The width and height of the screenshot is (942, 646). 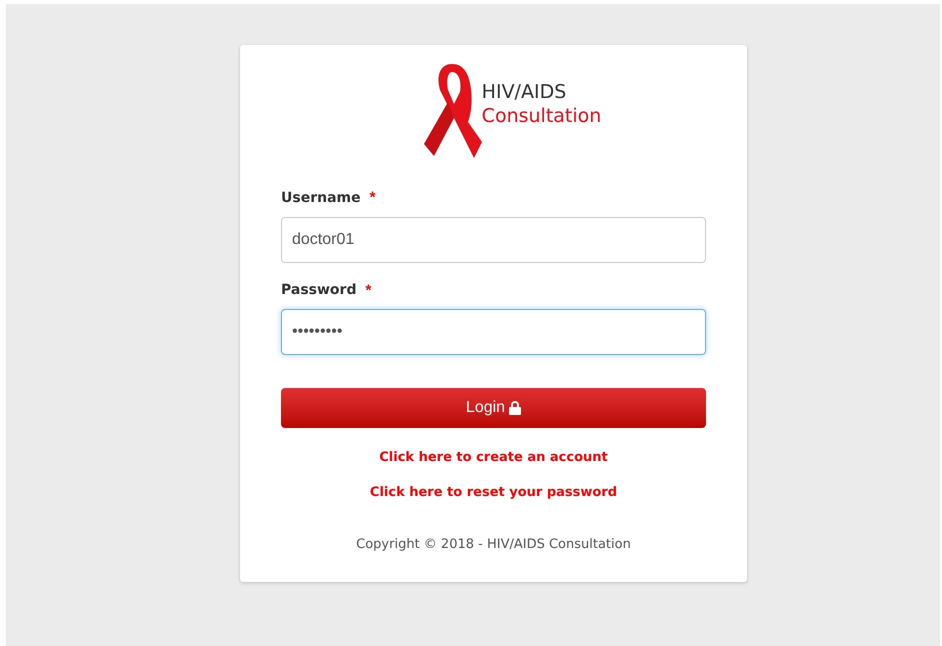 I want to click on login-button: Login, so click(x=493, y=408).